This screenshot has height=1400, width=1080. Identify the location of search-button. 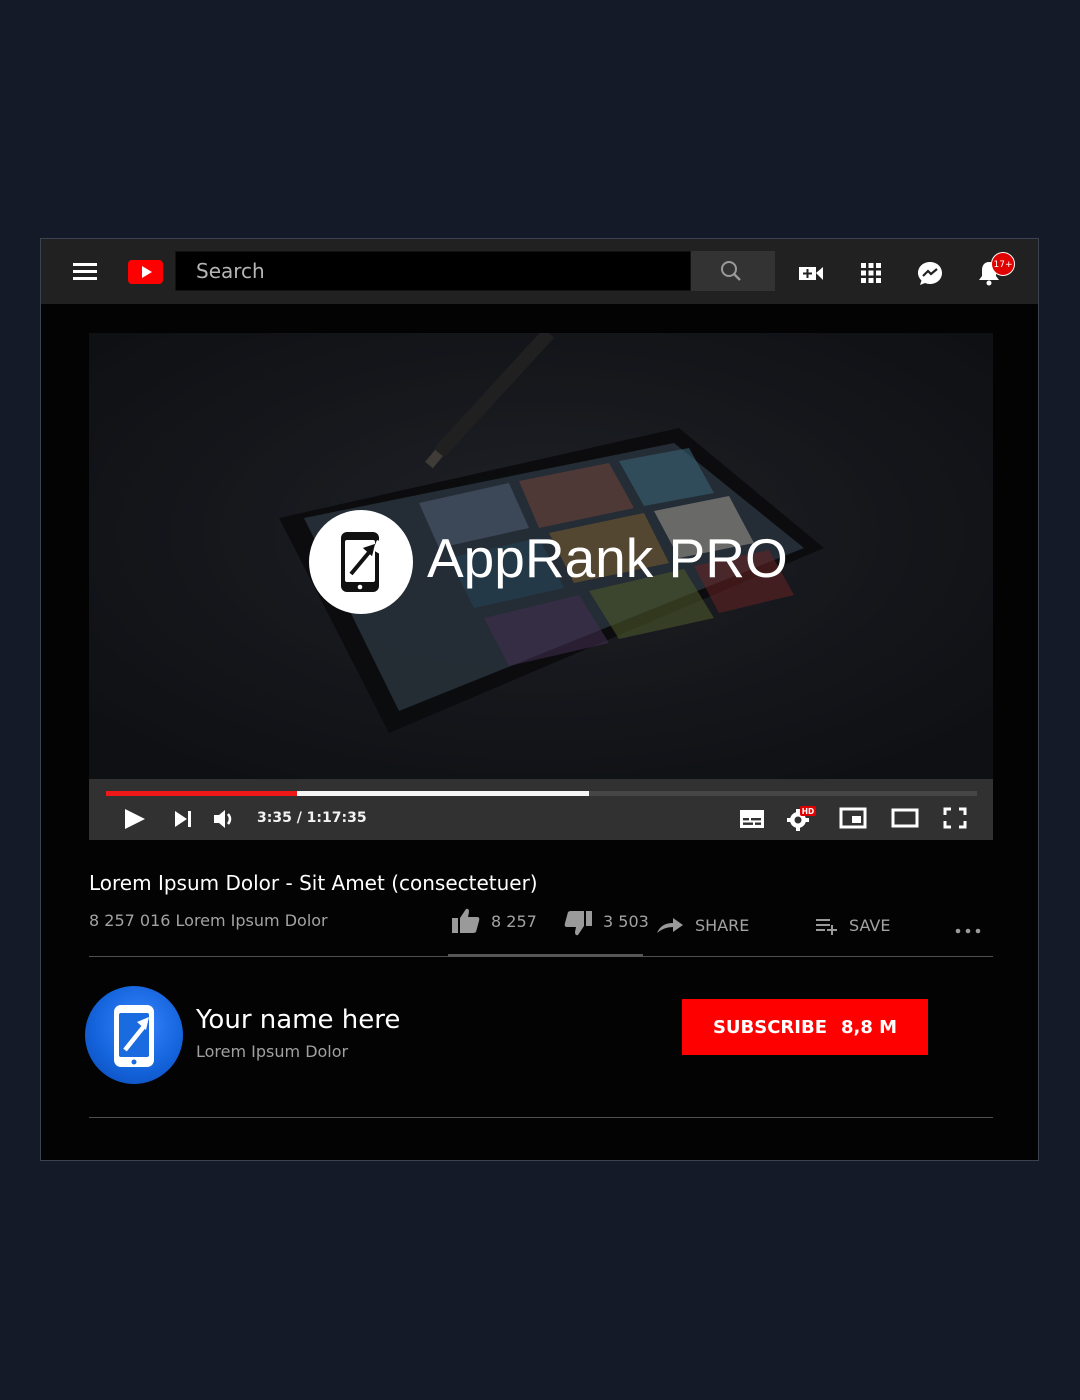
(733, 271).